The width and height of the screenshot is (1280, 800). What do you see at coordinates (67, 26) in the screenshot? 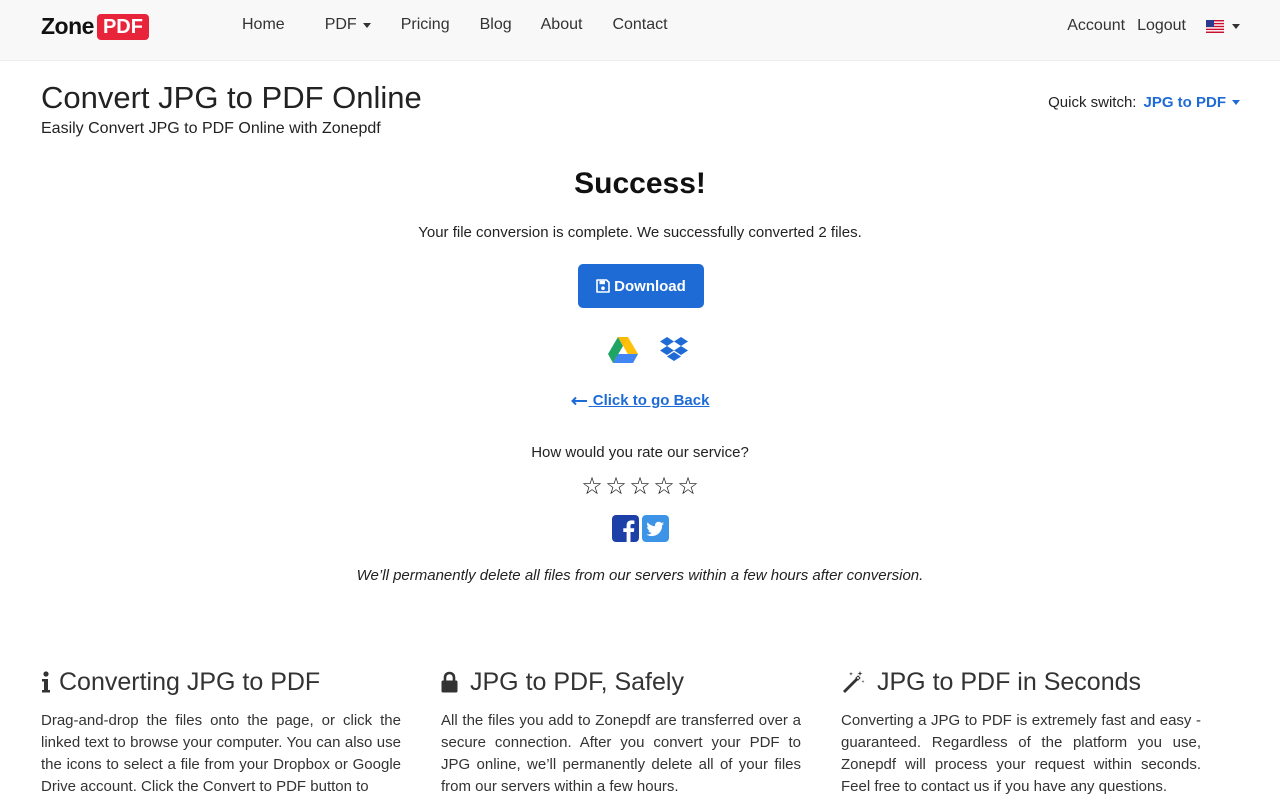
I see `logo-zone-text: Zone` at bounding box center [67, 26].